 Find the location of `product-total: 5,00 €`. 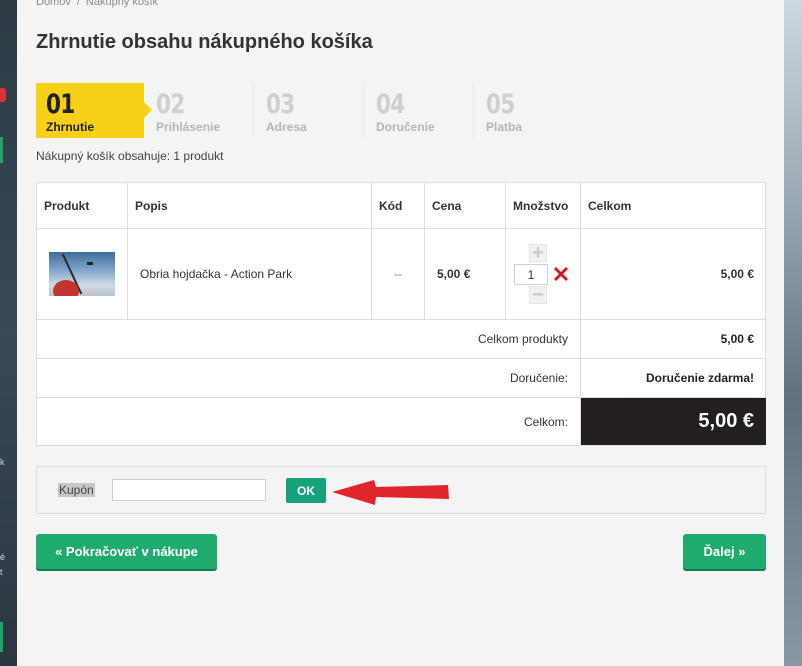

product-total: 5,00 € is located at coordinates (737, 274).